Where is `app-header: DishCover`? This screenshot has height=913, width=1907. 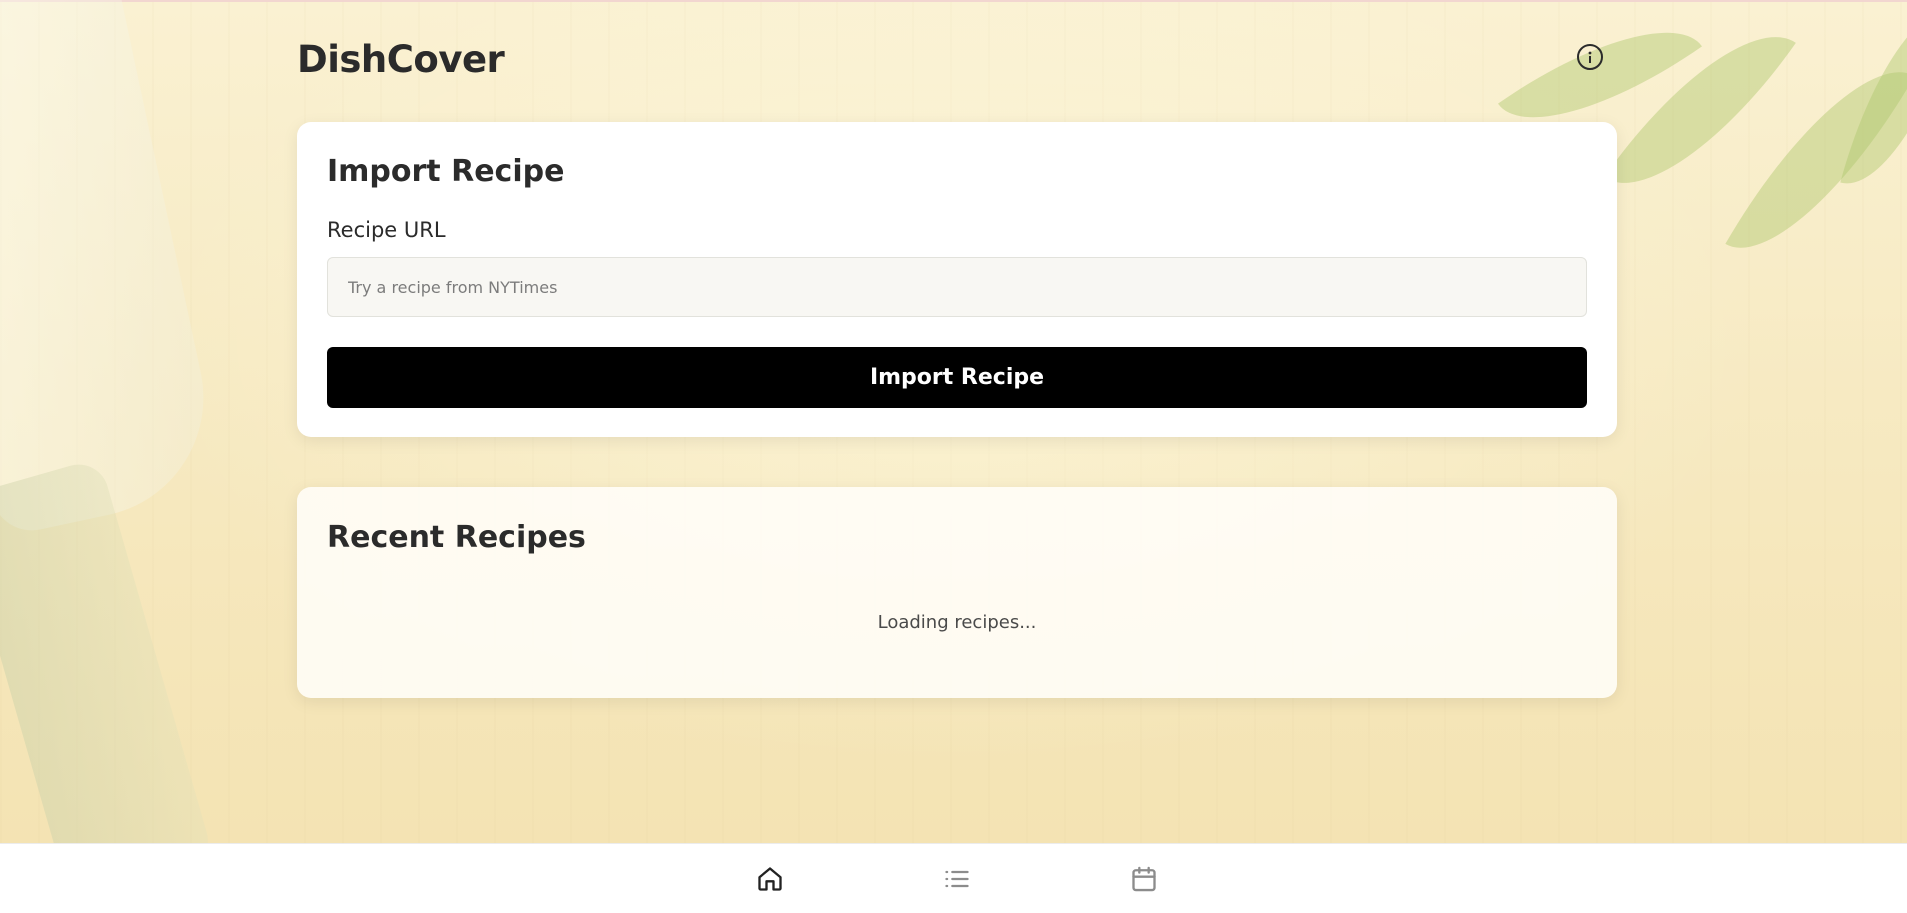
app-header: DishCover is located at coordinates (957, 60).